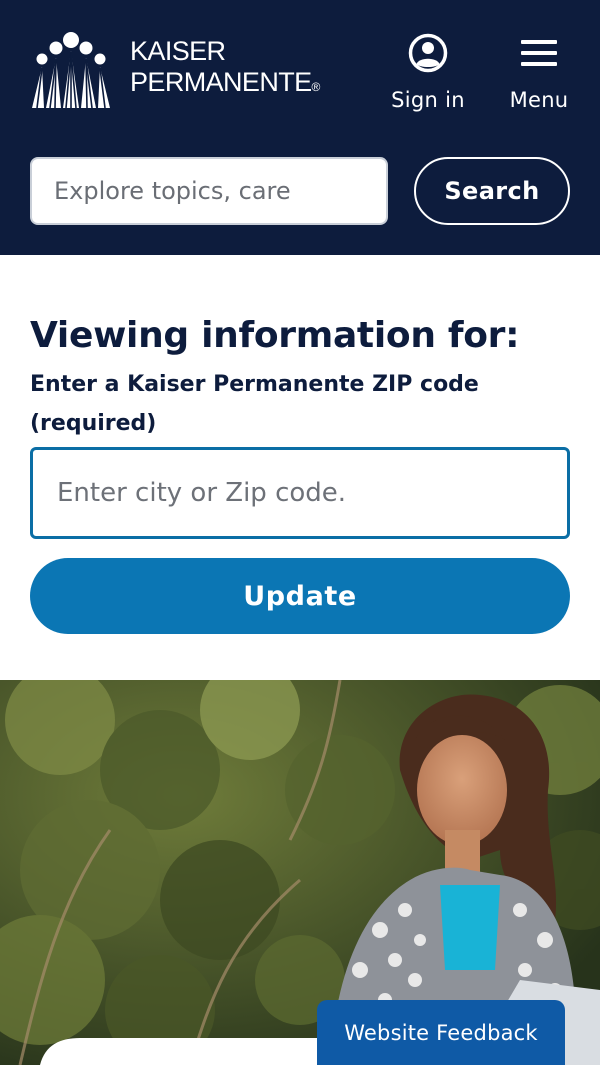 The image size is (600, 1065). Describe the element at coordinates (300, 596) in the screenshot. I see `update-button: Update` at that location.